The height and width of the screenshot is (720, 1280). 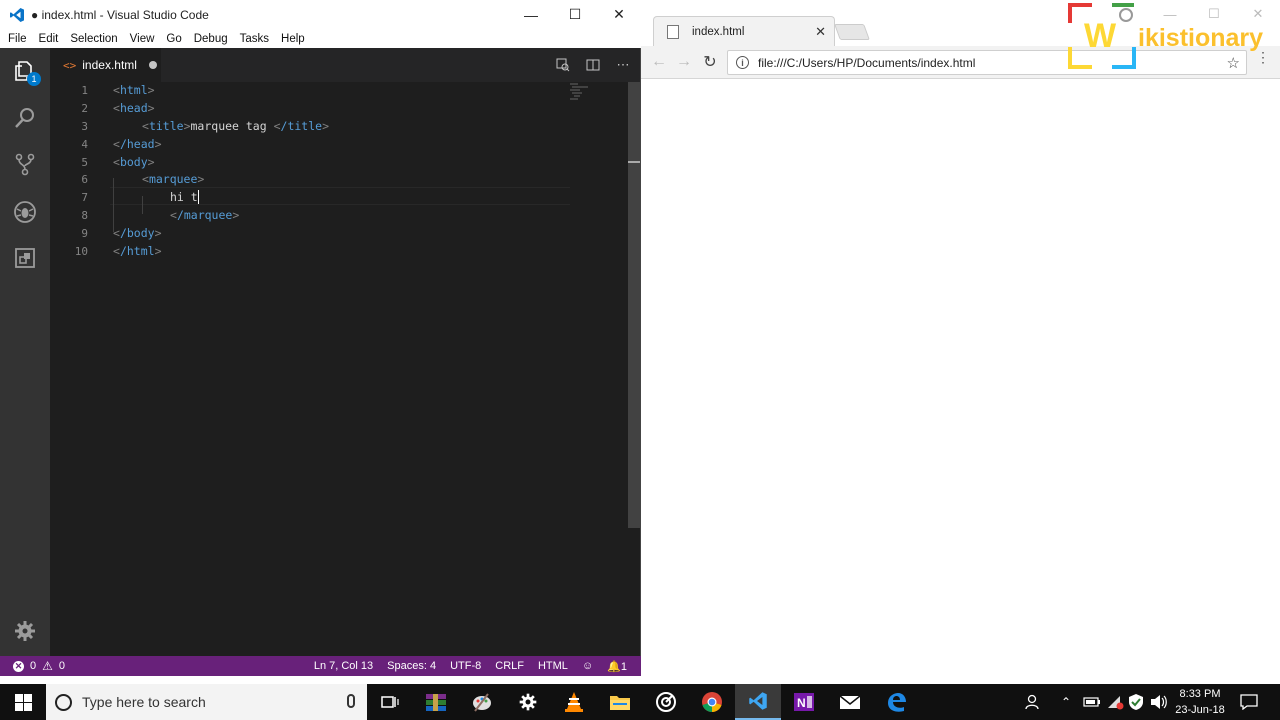 I want to click on windows-start-icon, so click(x=23, y=702).